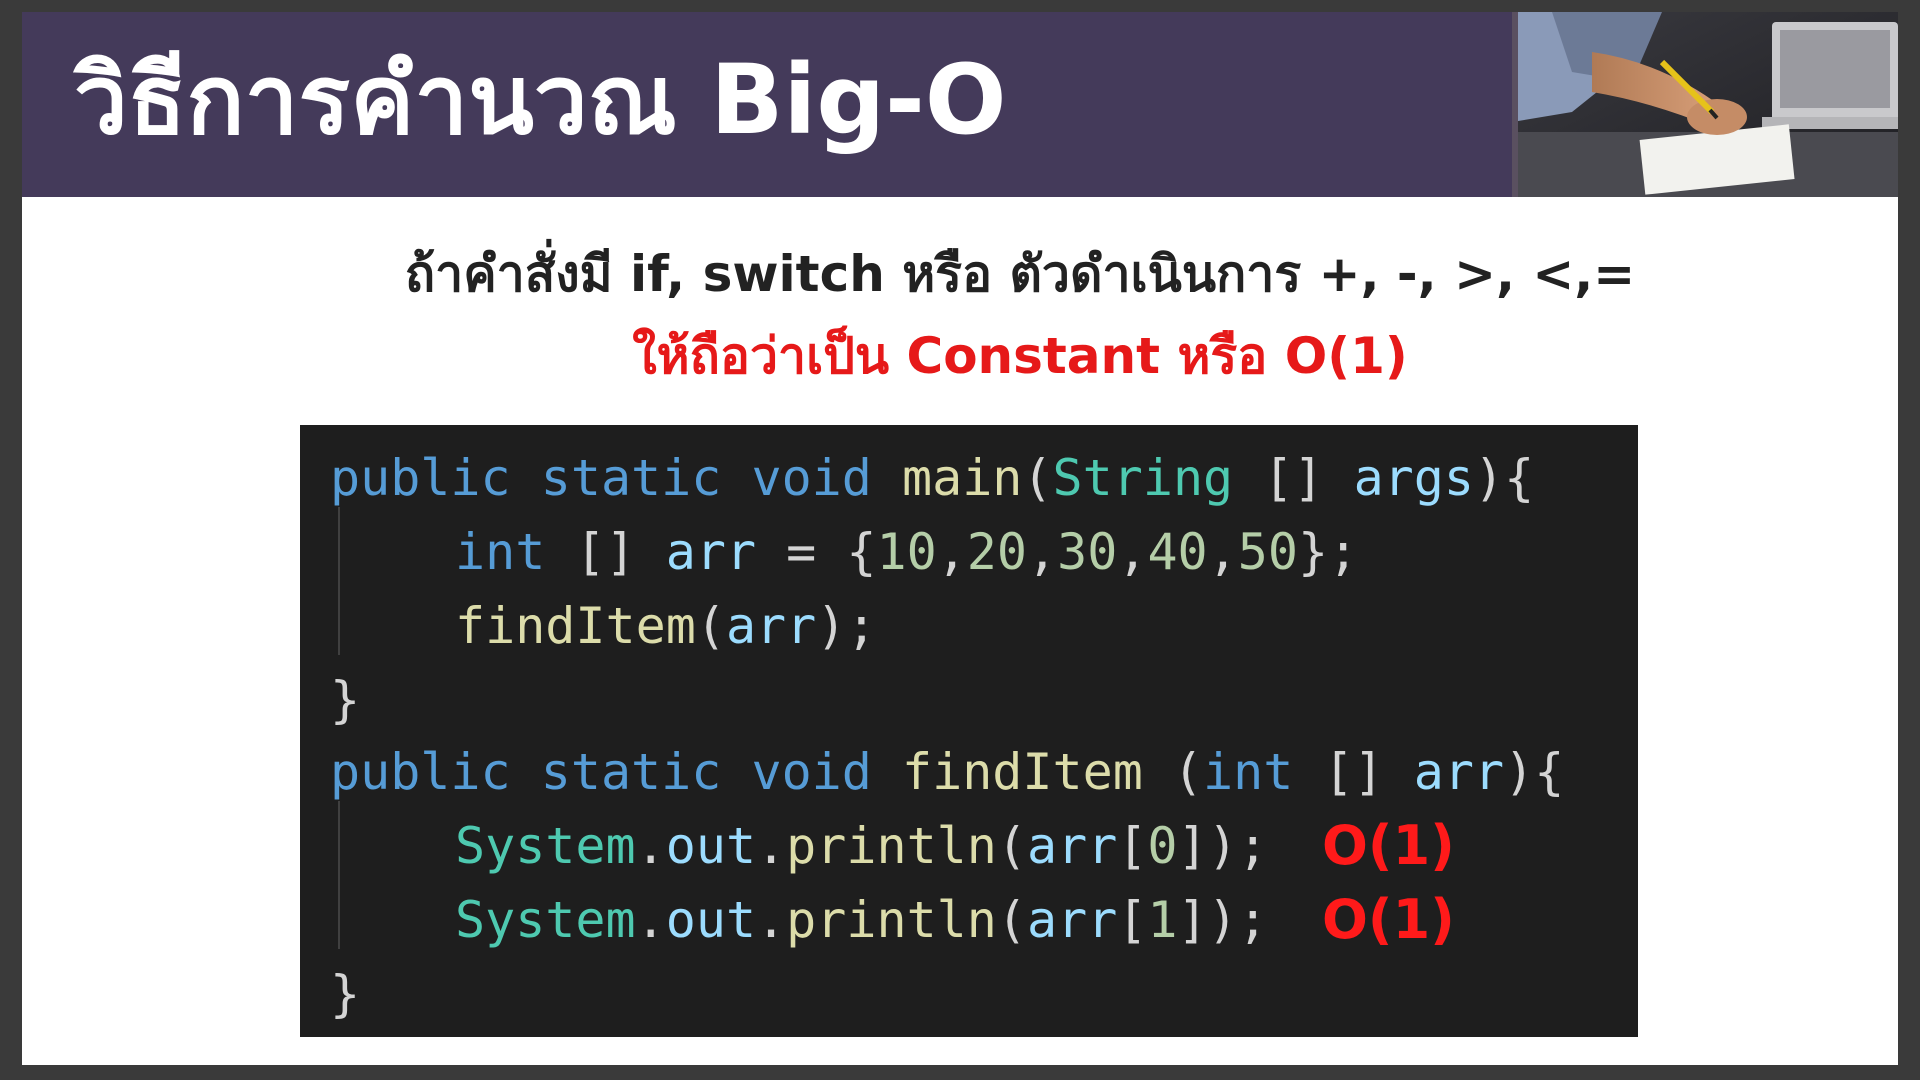  I want to click on code-token: };, so click(1328, 552).